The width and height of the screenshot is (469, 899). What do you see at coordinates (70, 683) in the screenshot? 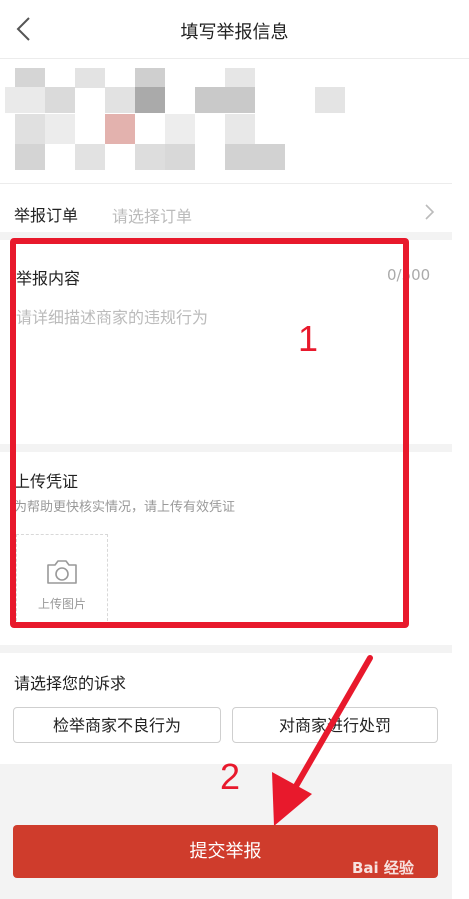
I see `claims-label: 请选择您的诉求` at bounding box center [70, 683].